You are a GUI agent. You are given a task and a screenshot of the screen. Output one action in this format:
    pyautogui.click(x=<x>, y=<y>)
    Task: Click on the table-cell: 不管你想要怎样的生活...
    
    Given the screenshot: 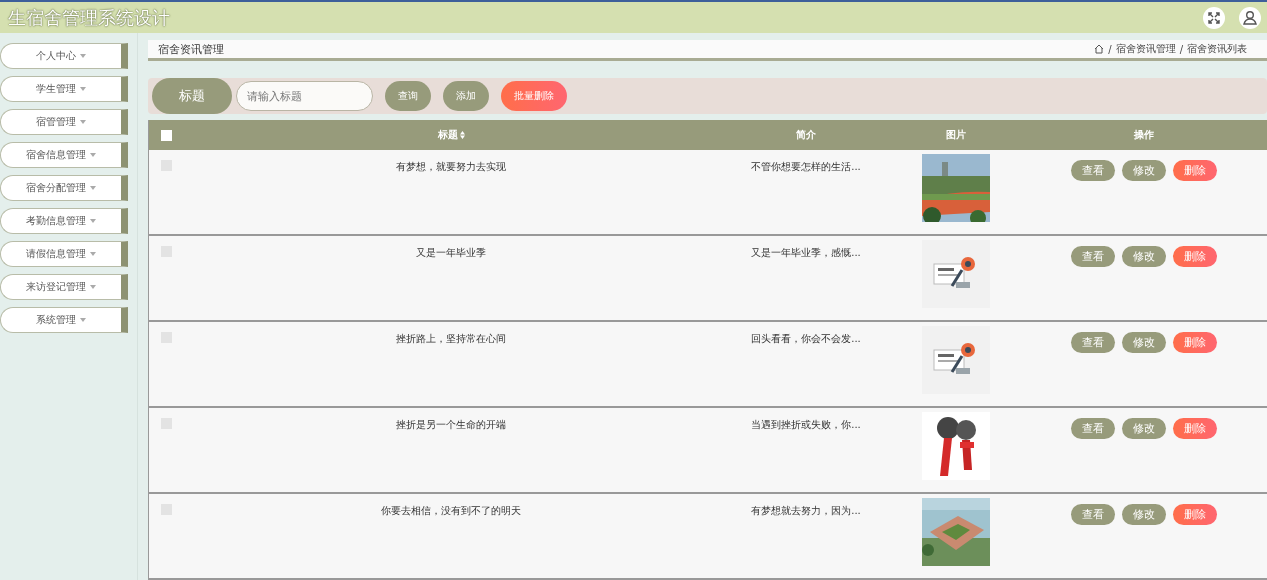 What is the action you would take?
    pyautogui.click(x=806, y=166)
    